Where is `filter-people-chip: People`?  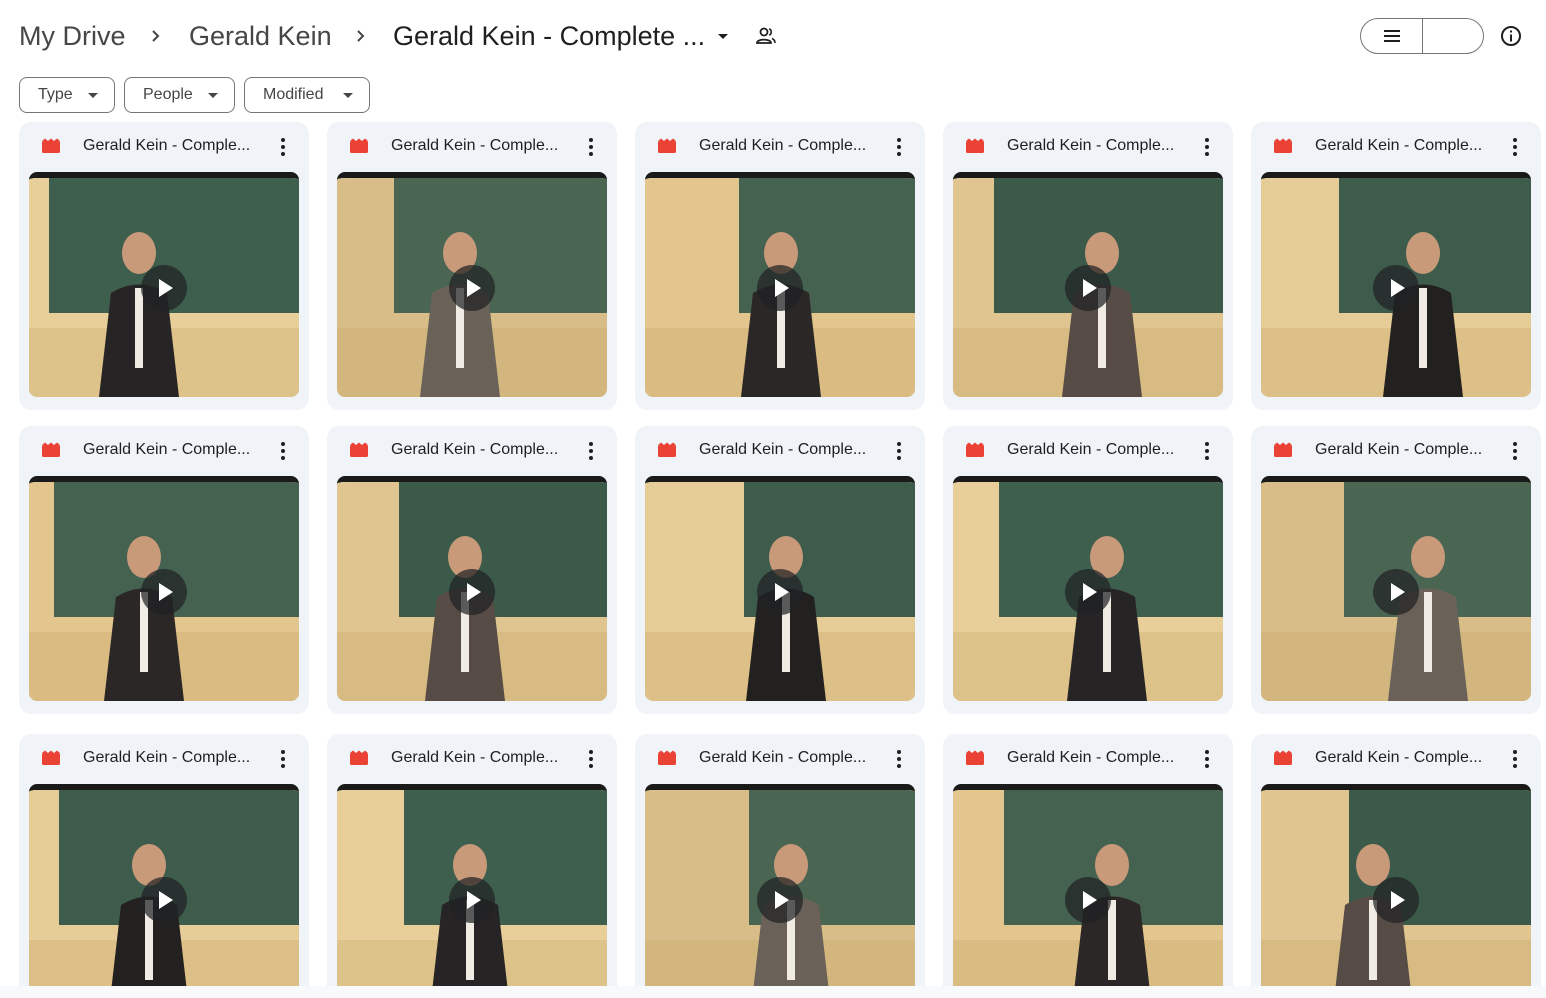 filter-people-chip: People is located at coordinates (179, 95).